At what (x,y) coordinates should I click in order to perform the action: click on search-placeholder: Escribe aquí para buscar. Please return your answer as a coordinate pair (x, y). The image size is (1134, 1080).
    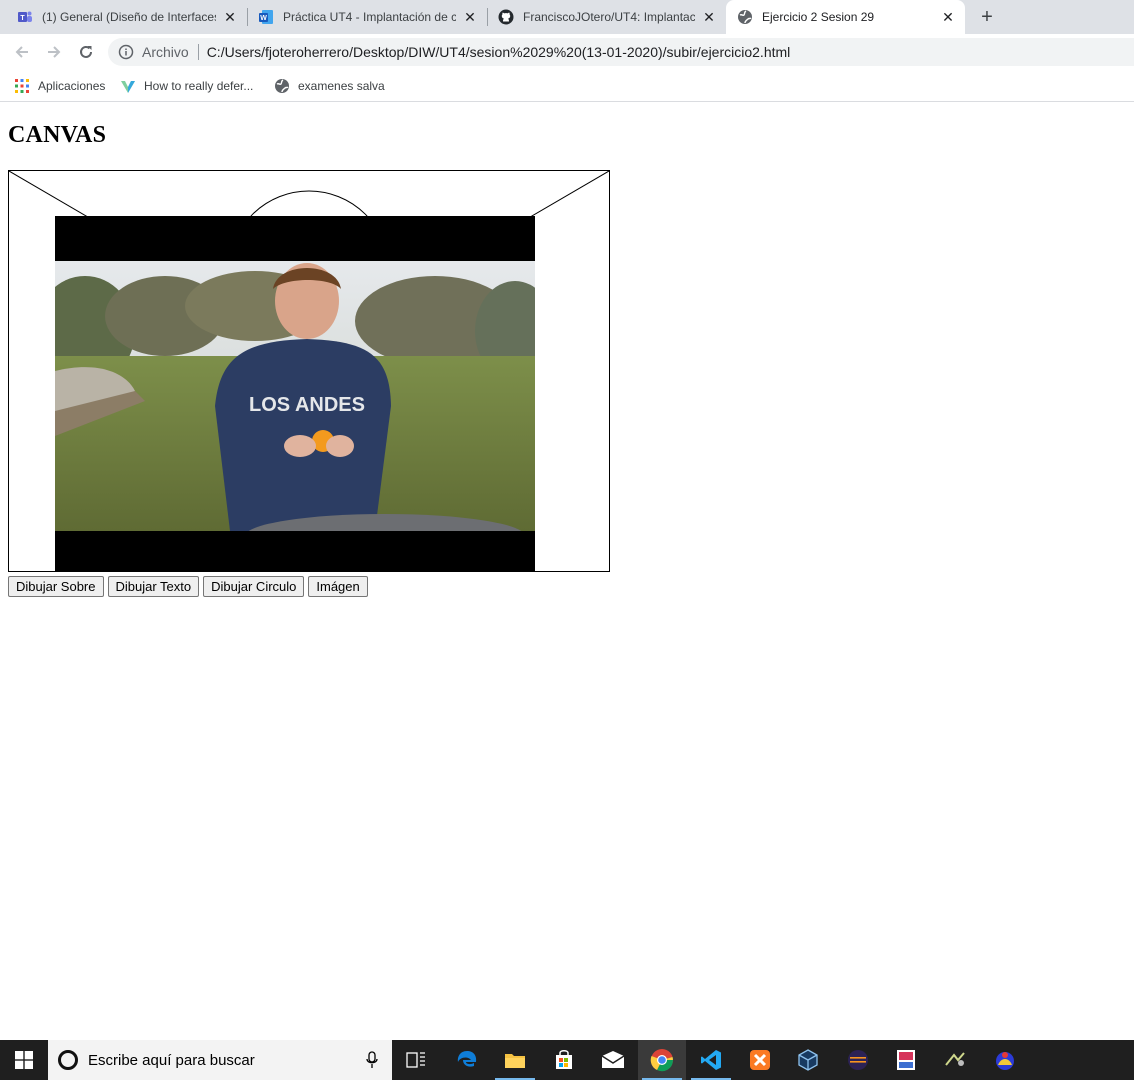
    Looking at the image, I should click on (171, 1060).